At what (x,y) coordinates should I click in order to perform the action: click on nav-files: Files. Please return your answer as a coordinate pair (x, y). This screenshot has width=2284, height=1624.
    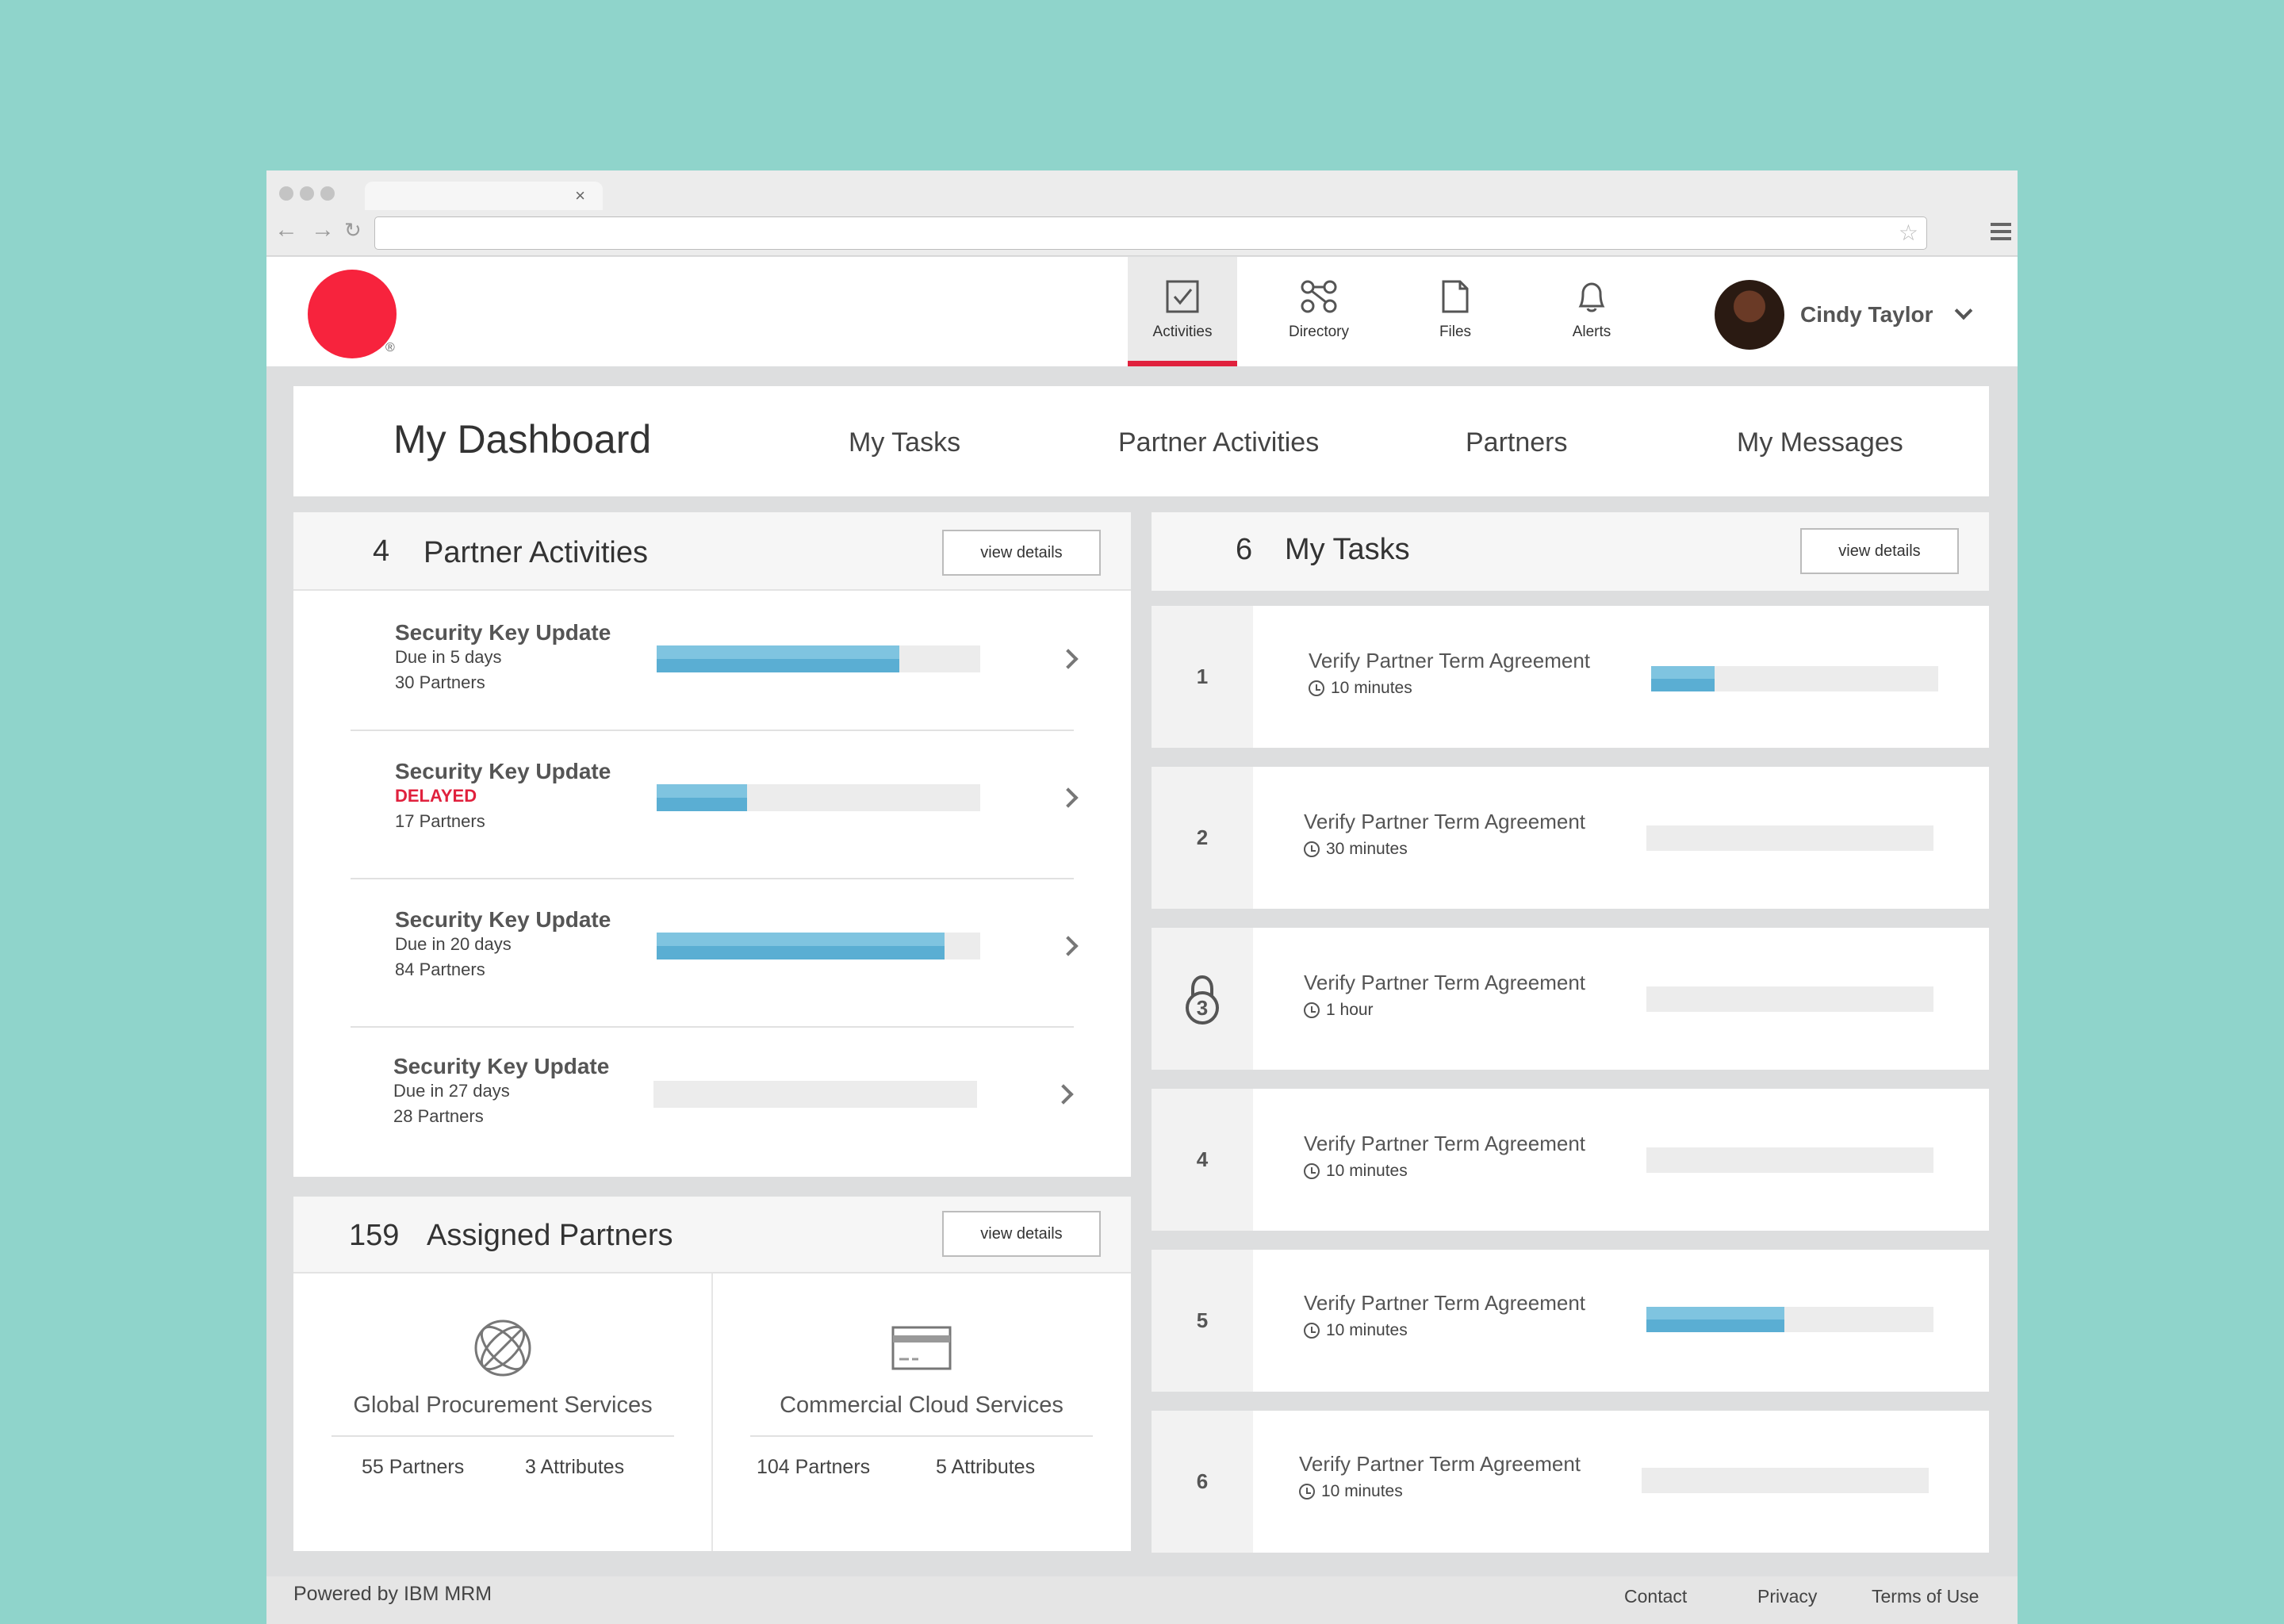
    Looking at the image, I should click on (1455, 311).